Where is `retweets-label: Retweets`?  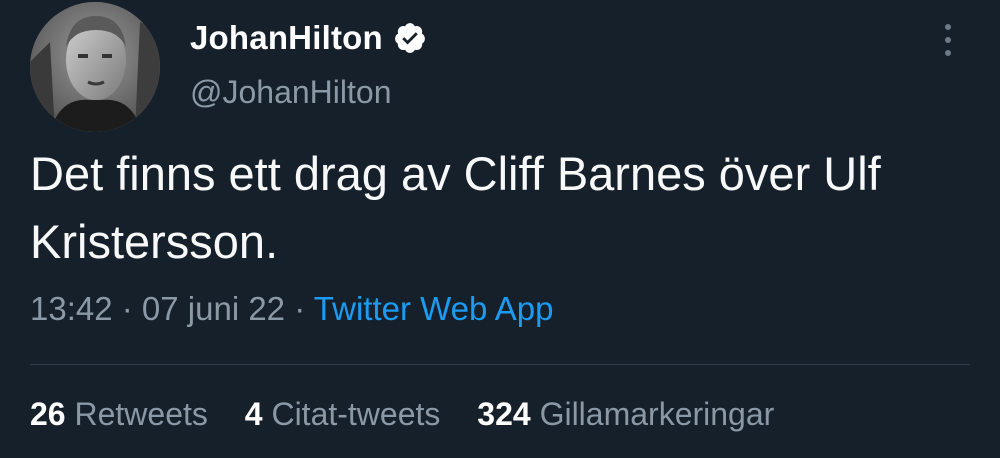
retweets-label: Retweets is located at coordinates (136, 414).